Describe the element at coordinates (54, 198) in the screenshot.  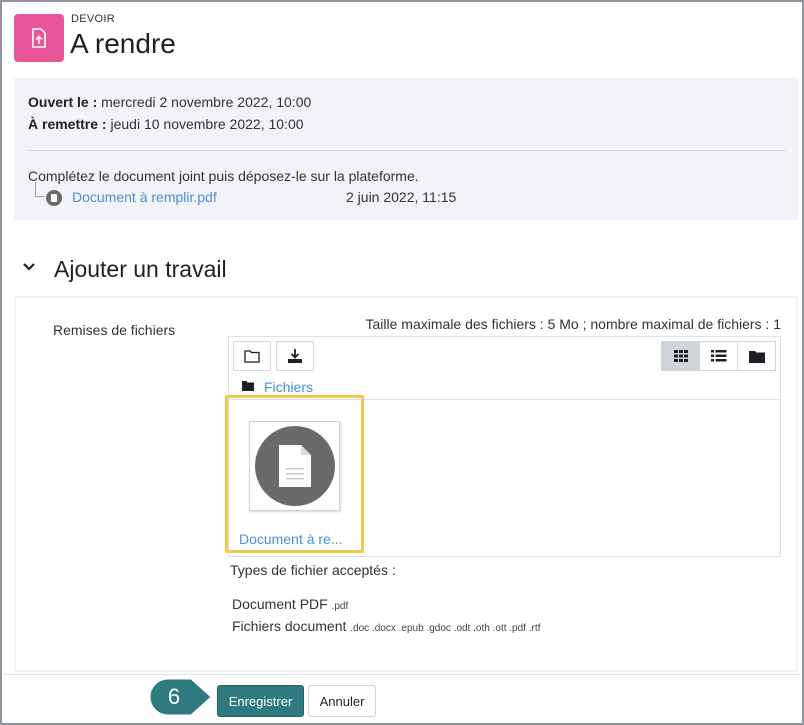
I see `file-icon` at that location.